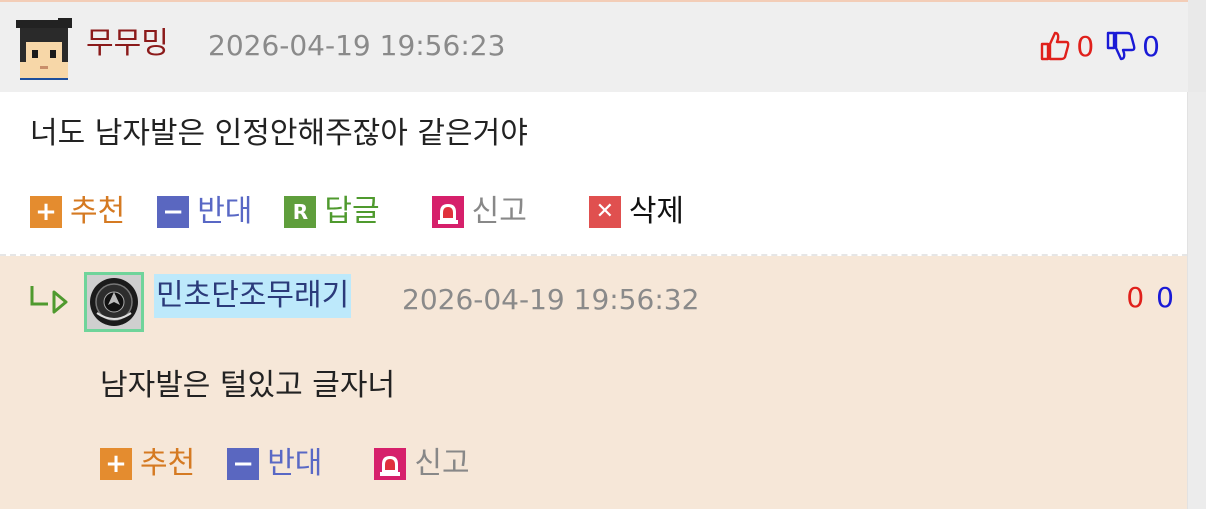  I want to click on thumbs-up-icon, so click(1055, 46).